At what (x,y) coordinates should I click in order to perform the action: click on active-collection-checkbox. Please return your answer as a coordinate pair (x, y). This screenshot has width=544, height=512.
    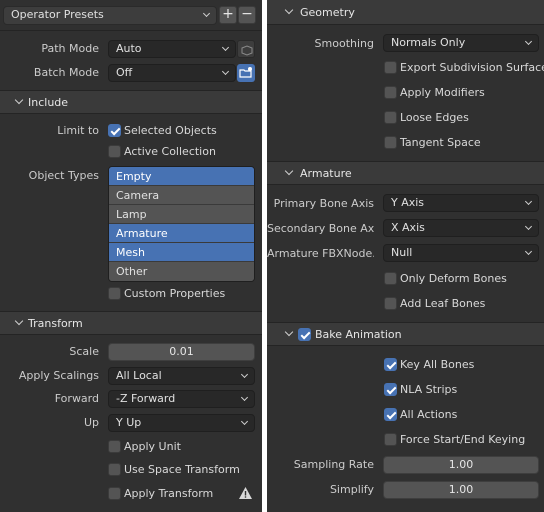
    Looking at the image, I should click on (114, 151).